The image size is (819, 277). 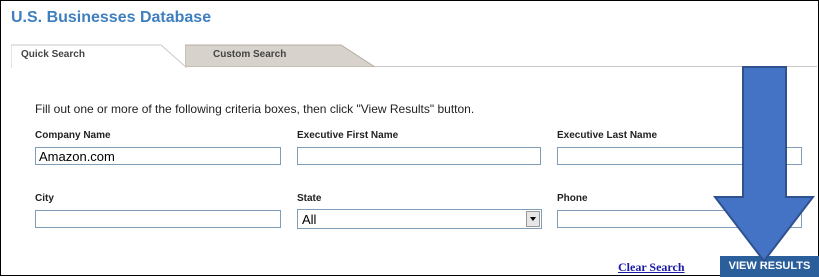 What do you see at coordinates (53, 54) in the screenshot?
I see `tab-quick-search-label: Quick Search` at bounding box center [53, 54].